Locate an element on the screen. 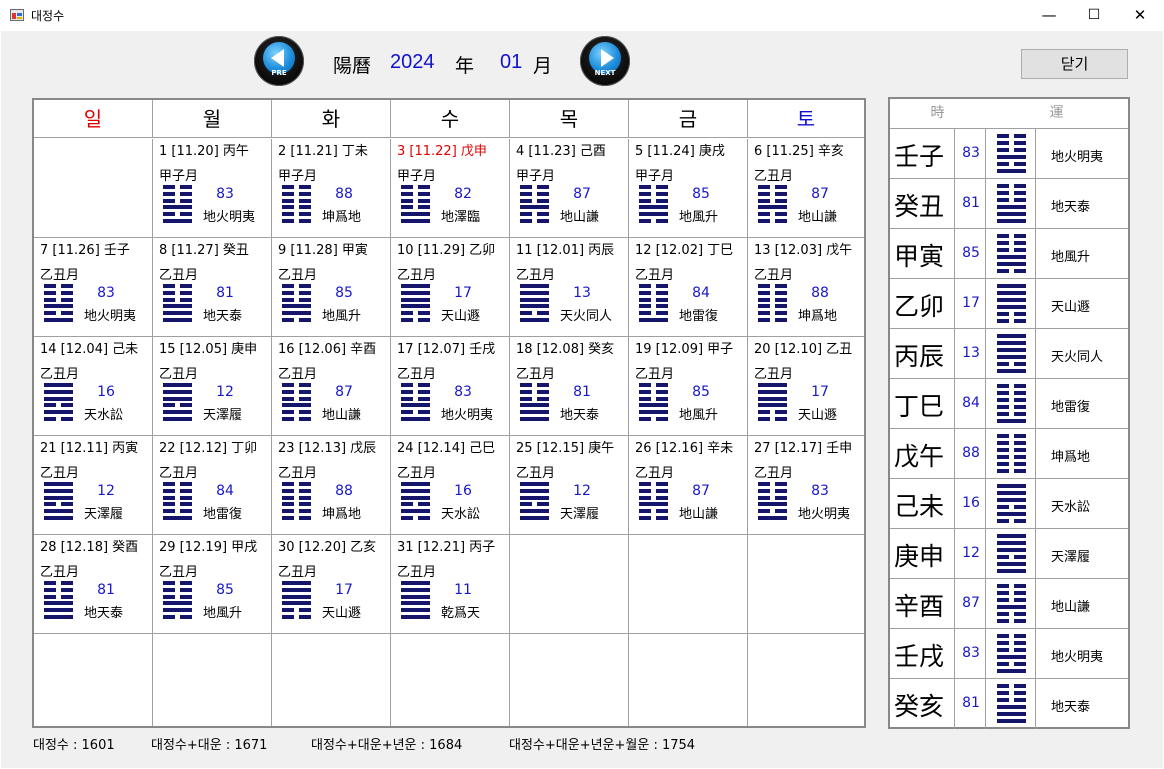 Image resolution: width=1164 pixels, height=769 pixels. month-label: 月 is located at coordinates (543, 66).